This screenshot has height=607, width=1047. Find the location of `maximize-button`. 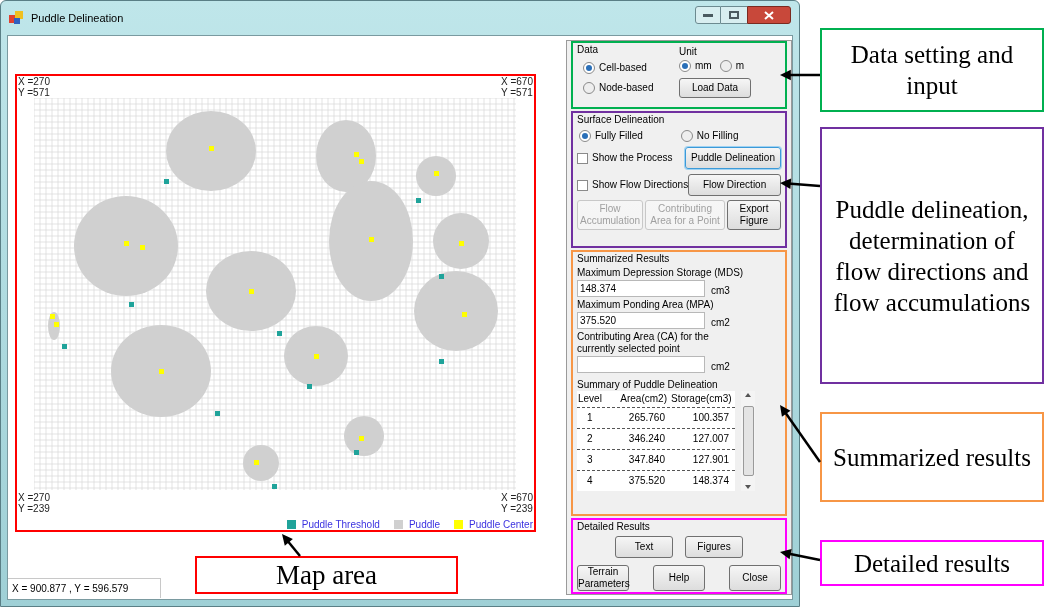

maximize-button is located at coordinates (734, 15).